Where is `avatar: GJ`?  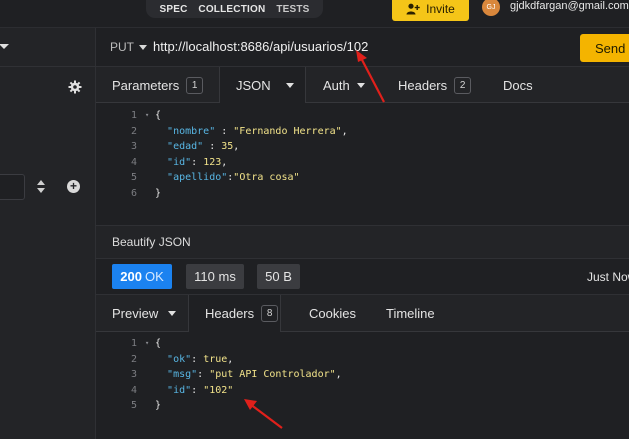 avatar: GJ is located at coordinates (491, 8).